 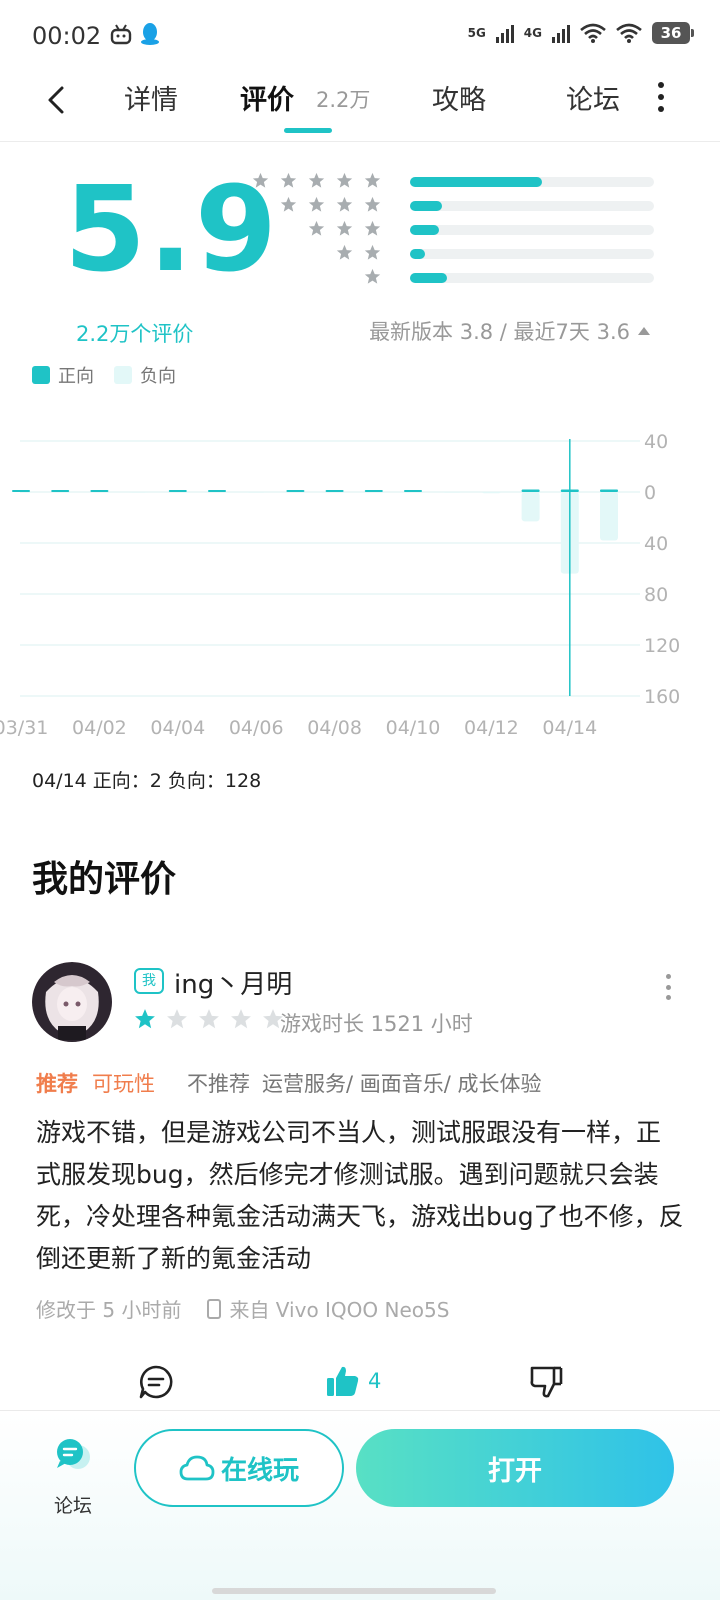 I want to click on y-tick-label: 120, so click(x=662, y=646).